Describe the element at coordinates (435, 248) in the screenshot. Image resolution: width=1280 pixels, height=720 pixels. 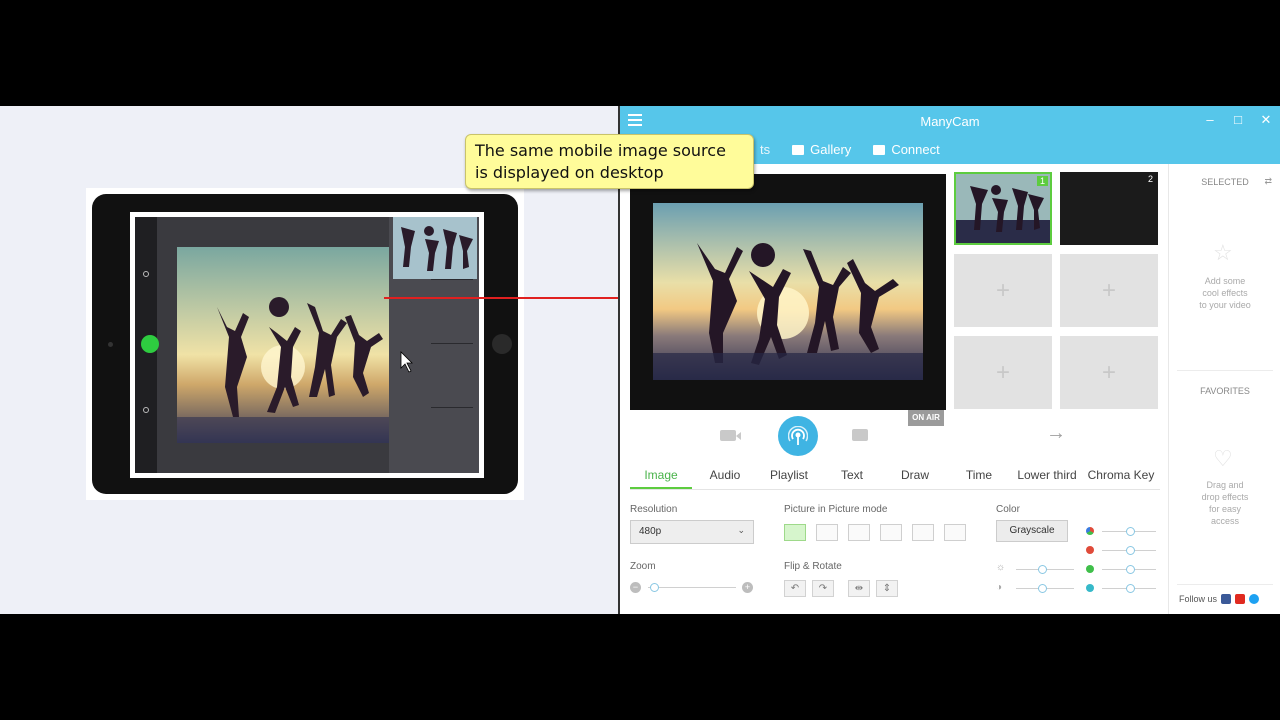
I see `mobile-source-thumbnail` at that location.